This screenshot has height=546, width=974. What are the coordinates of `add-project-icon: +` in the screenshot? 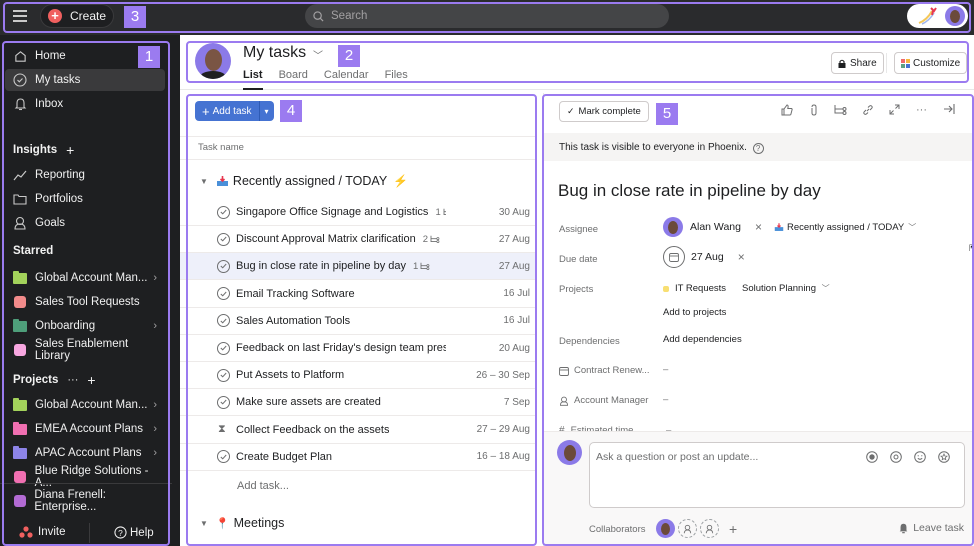 It's located at (91, 380).